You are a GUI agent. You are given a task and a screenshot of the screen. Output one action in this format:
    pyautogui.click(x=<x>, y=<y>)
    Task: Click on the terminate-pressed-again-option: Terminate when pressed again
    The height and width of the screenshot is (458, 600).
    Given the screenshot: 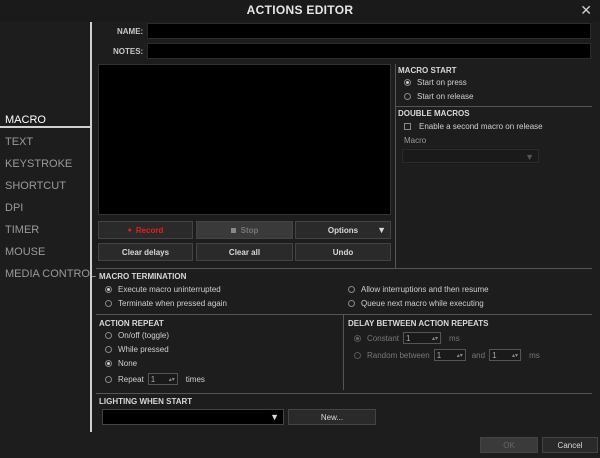 What is the action you would take?
    pyautogui.click(x=166, y=303)
    